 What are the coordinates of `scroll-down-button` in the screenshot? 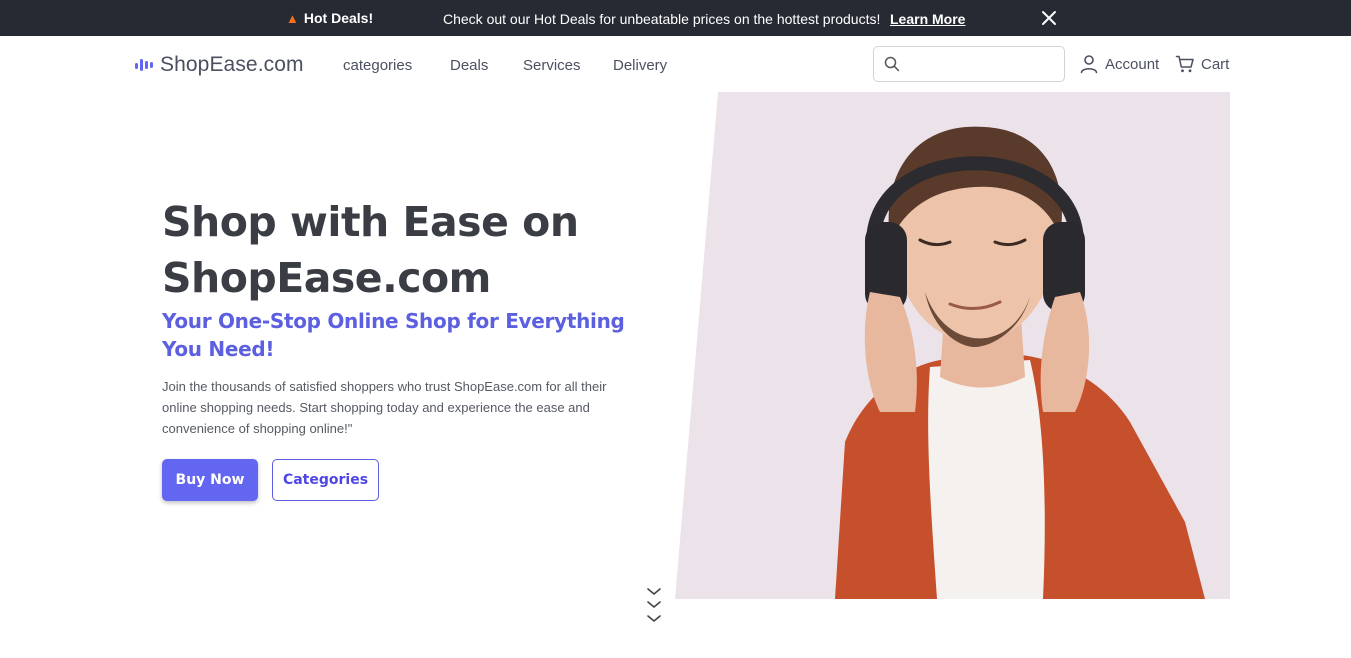 It's located at (654, 607).